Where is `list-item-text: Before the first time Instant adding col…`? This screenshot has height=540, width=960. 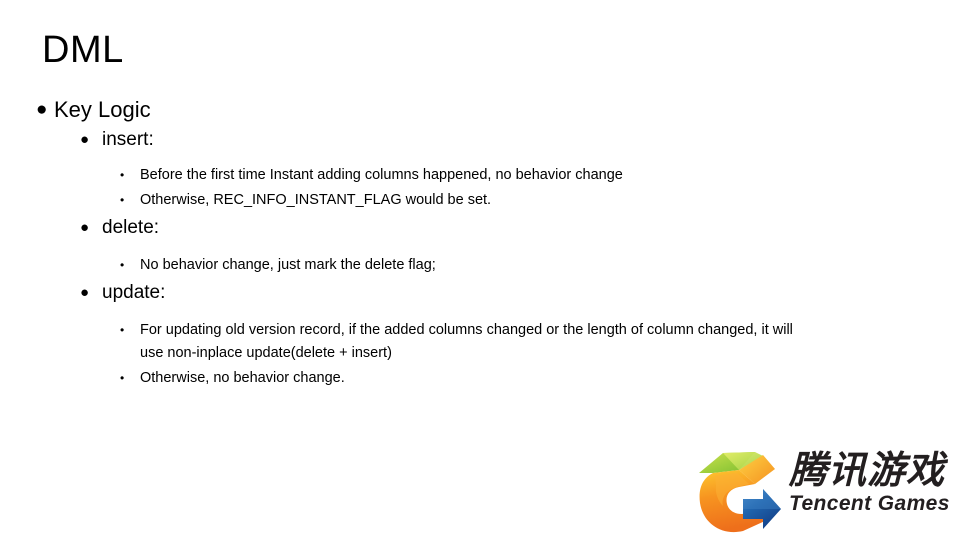
list-item-text: Before the first time Instant adding col… is located at coordinates (381, 175).